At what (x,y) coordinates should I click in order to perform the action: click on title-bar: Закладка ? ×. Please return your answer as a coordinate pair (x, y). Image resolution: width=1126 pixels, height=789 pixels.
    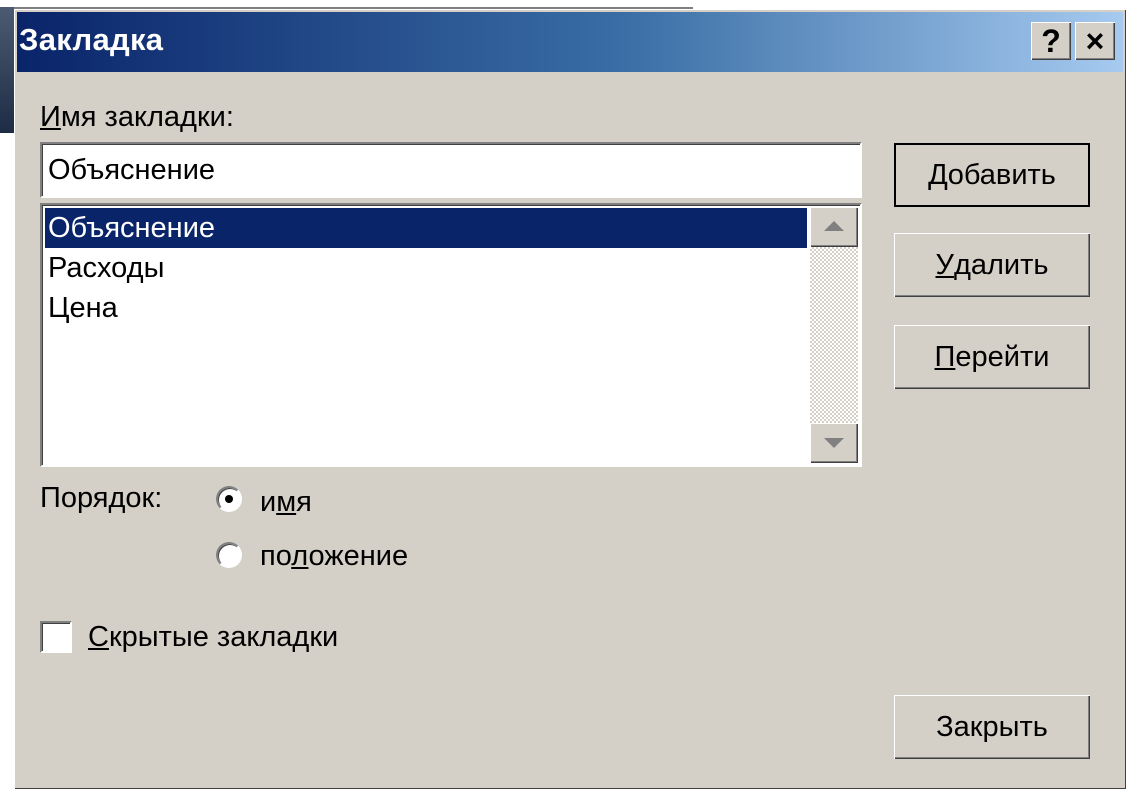
    Looking at the image, I should click on (570, 42).